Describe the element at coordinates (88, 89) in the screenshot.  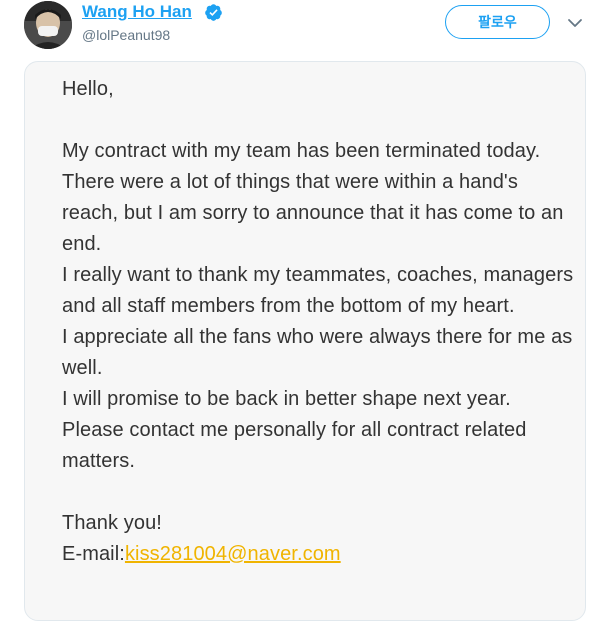
I see `letter-greeting: Hello,` at that location.